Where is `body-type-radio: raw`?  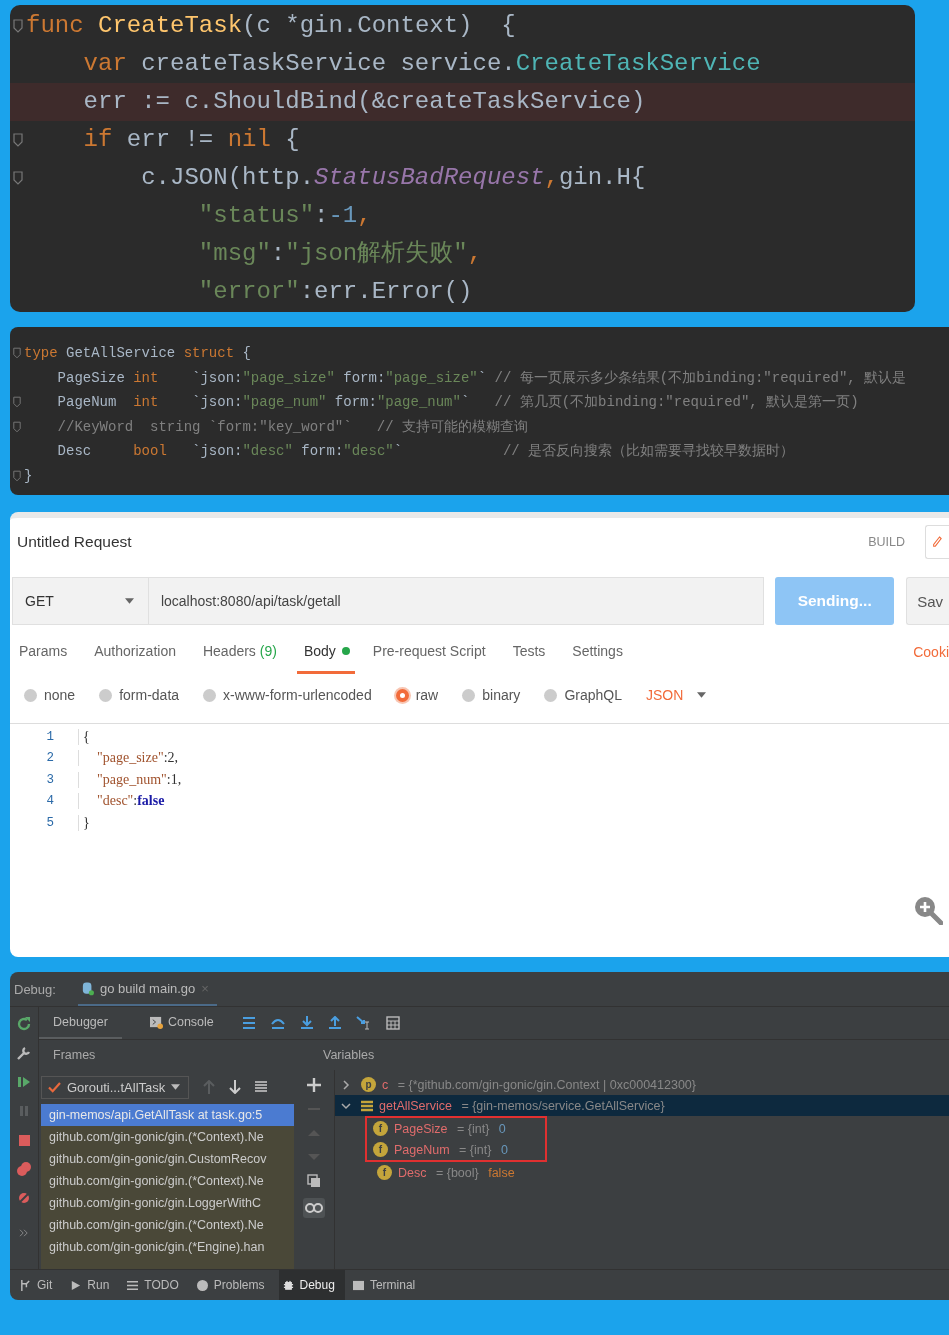
body-type-radio: raw is located at coordinates (417, 695).